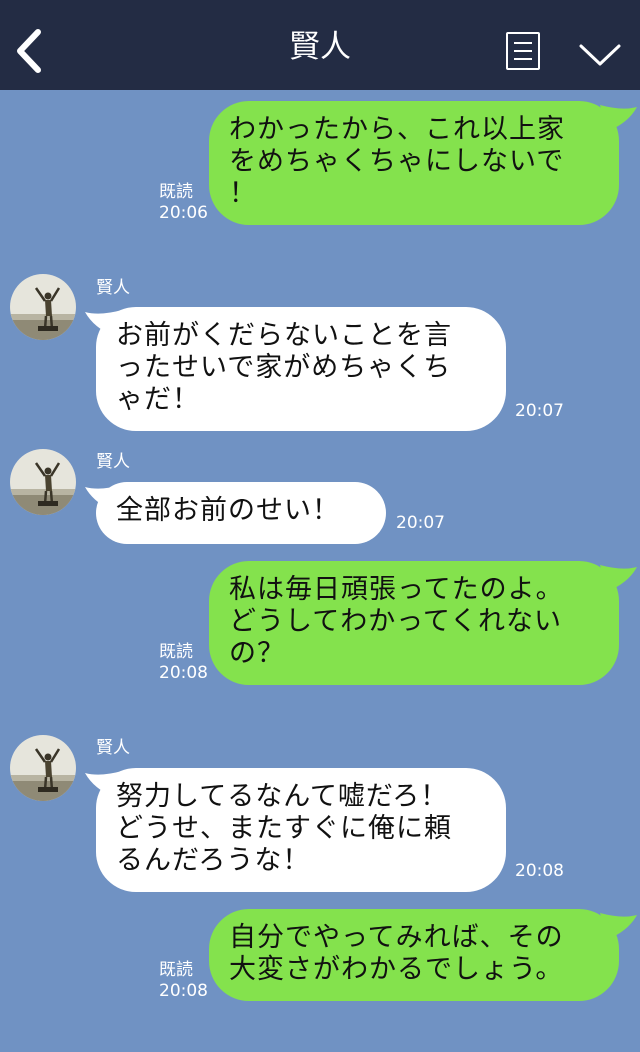 This screenshot has width=640, height=1052. I want to click on message-text: 努力してるなんて嘘だろ！ どうせ、またすぐに俺に頼 るんだろうな！, so click(284, 828).